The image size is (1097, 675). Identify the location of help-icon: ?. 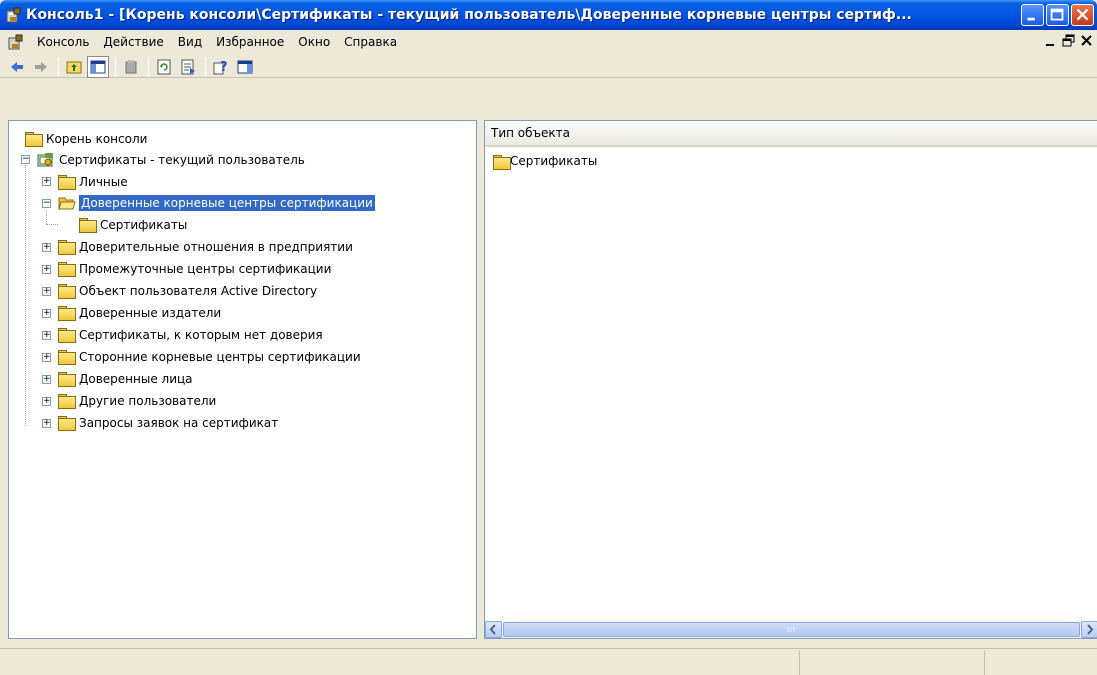
(220, 67).